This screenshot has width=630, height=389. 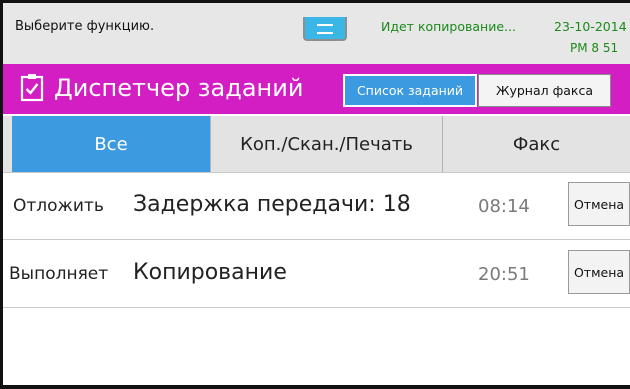 What do you see at coordinates (590, 26) in the screenshot?
I see `status-date: 23-10-2014` at bounding box center [590, 26].